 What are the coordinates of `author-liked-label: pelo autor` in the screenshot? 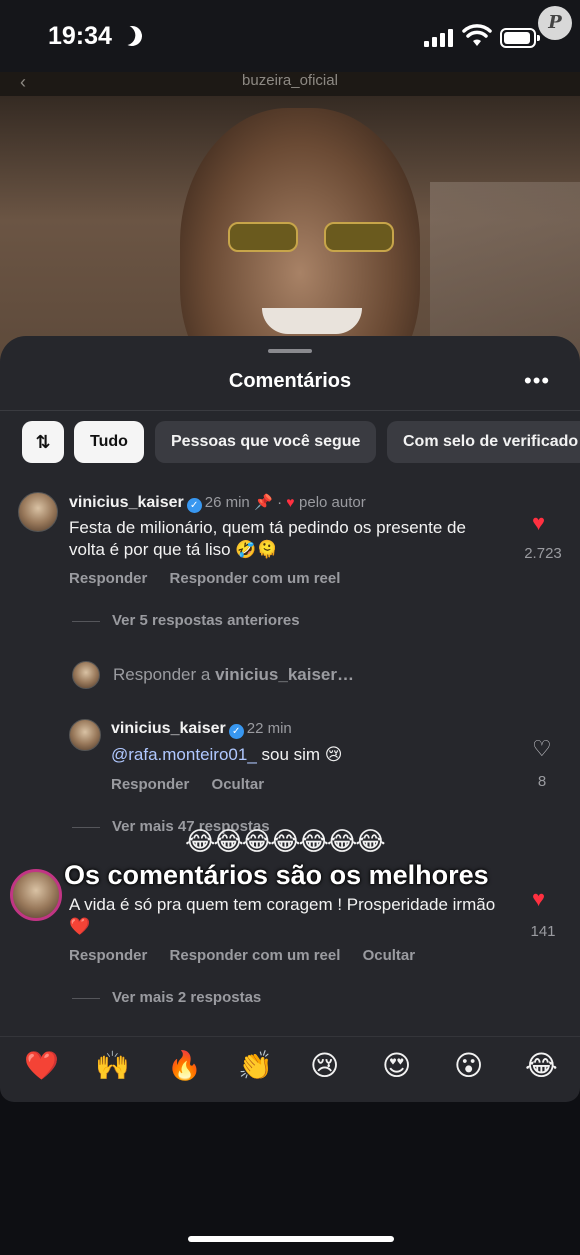 It's located at (332, 502).